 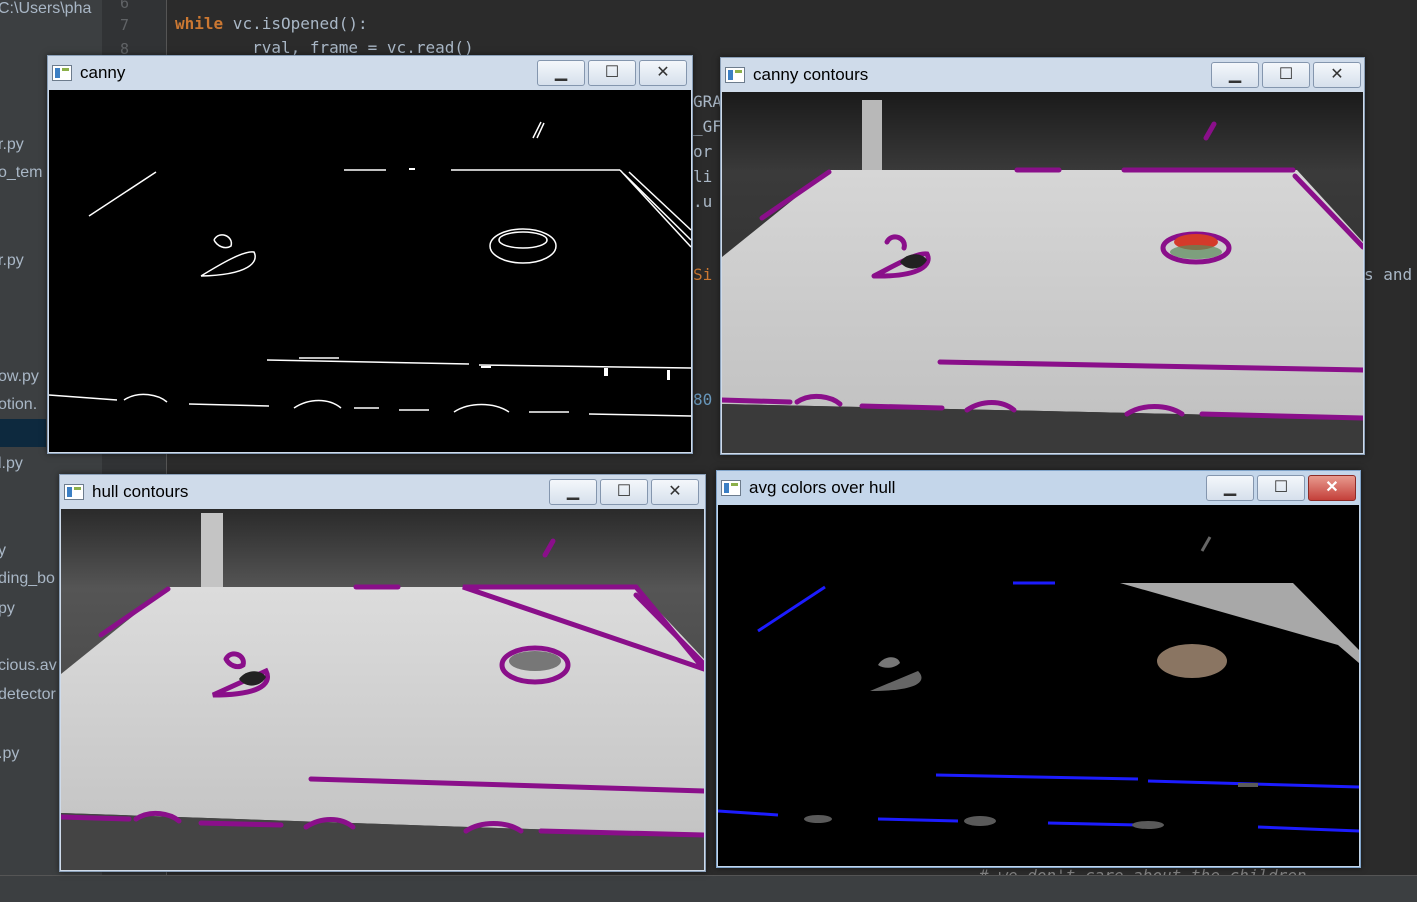 What do you see at coordinates (19, 377) in the screenshot?
I see `project-file-item: ow.py` at bounding box center [19, 377].